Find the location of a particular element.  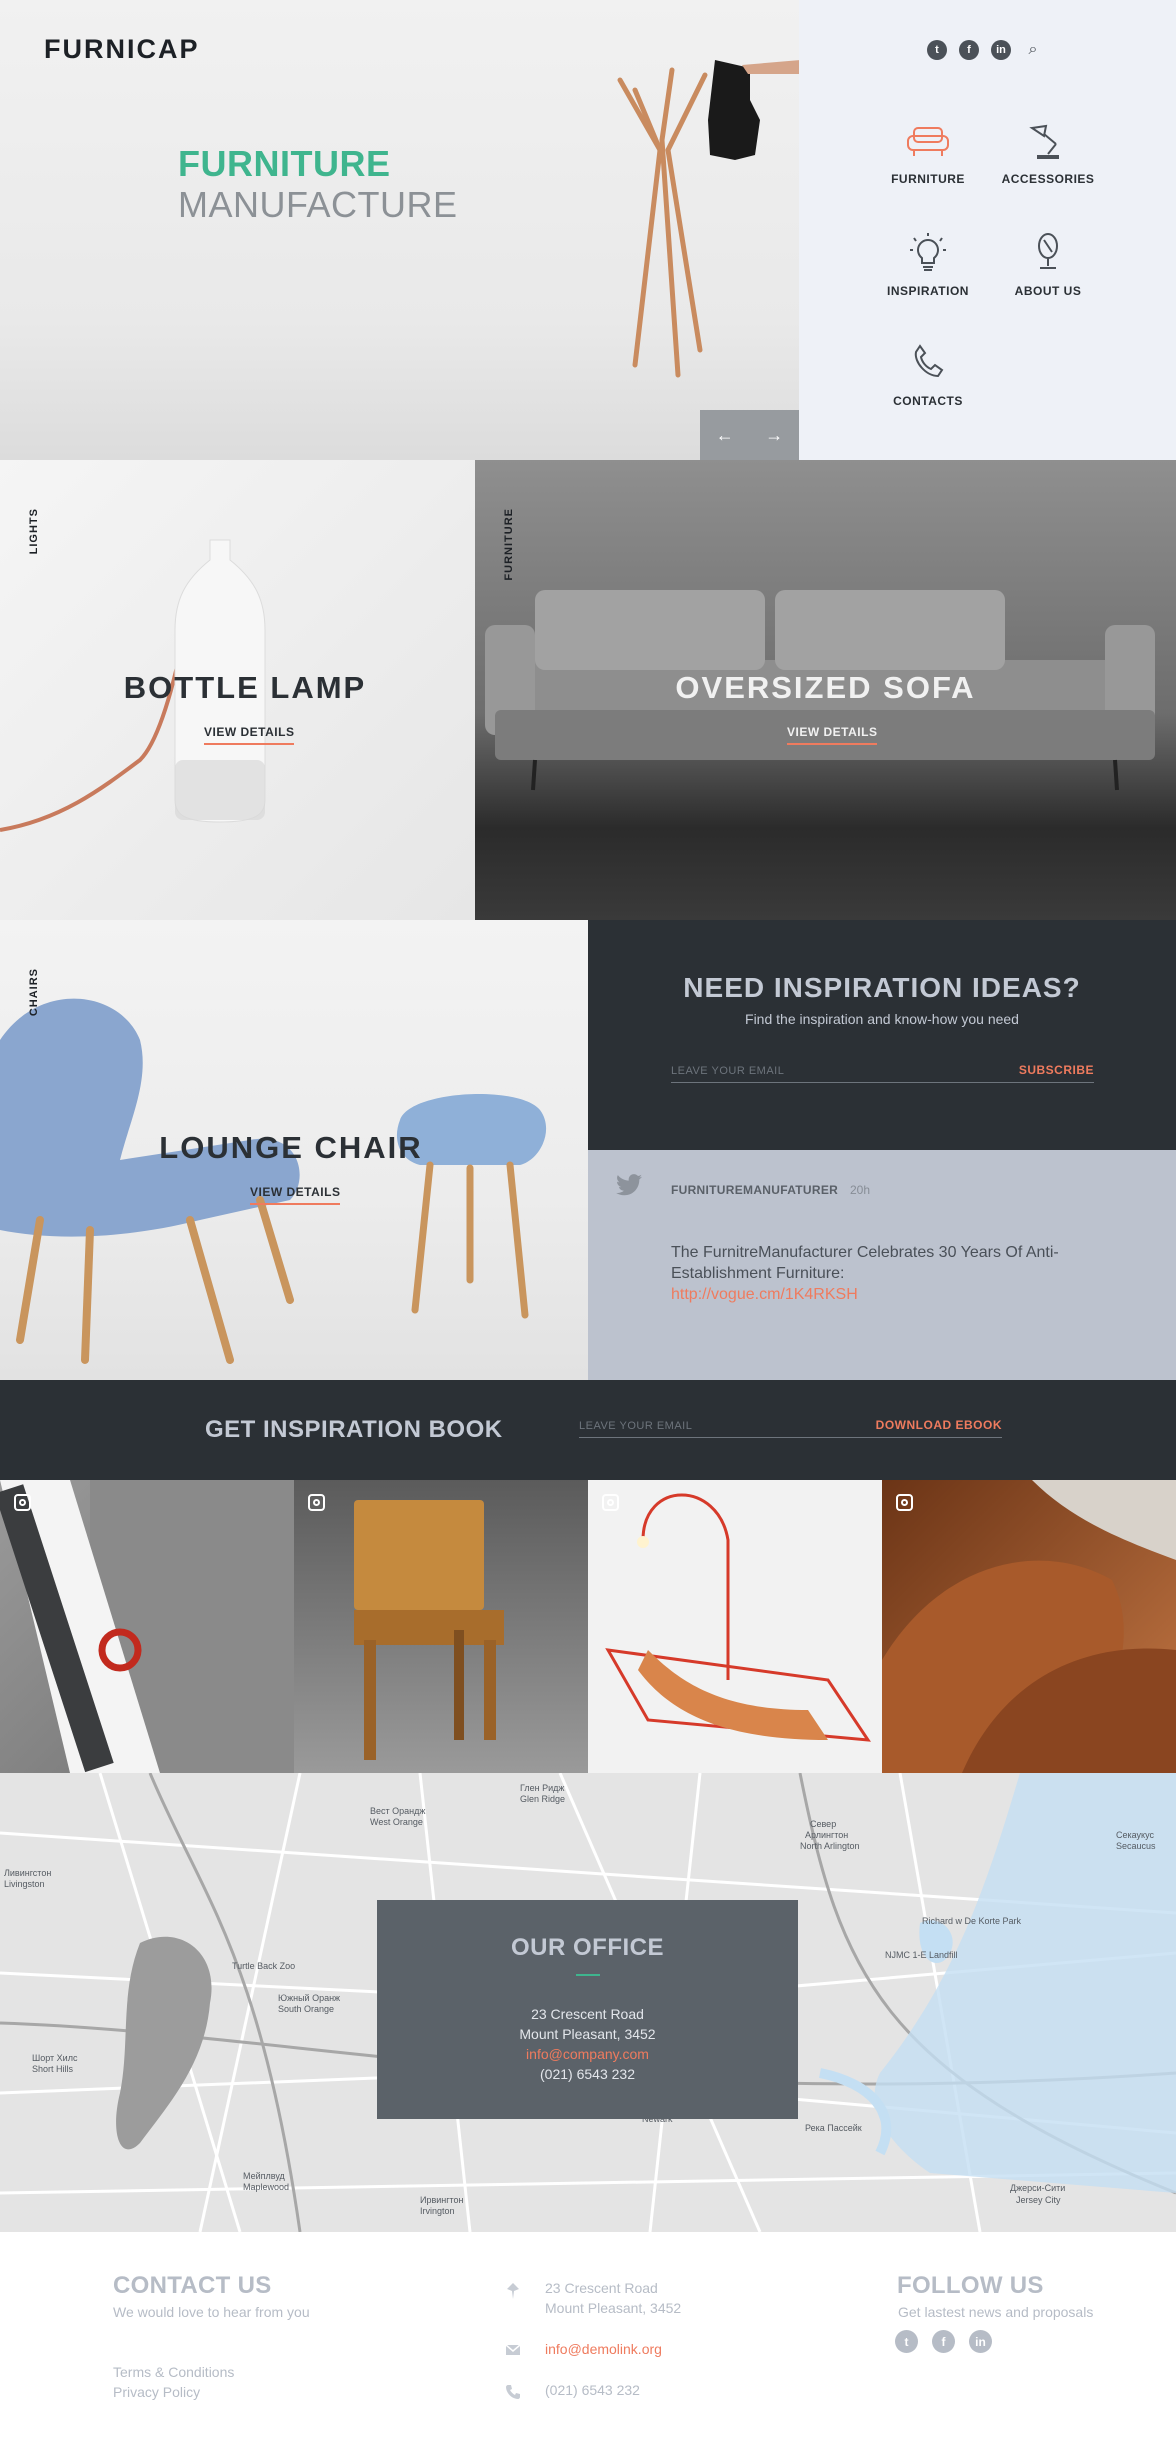

product-title: BOTTLE LAMP is located at coordinates (245, 687).